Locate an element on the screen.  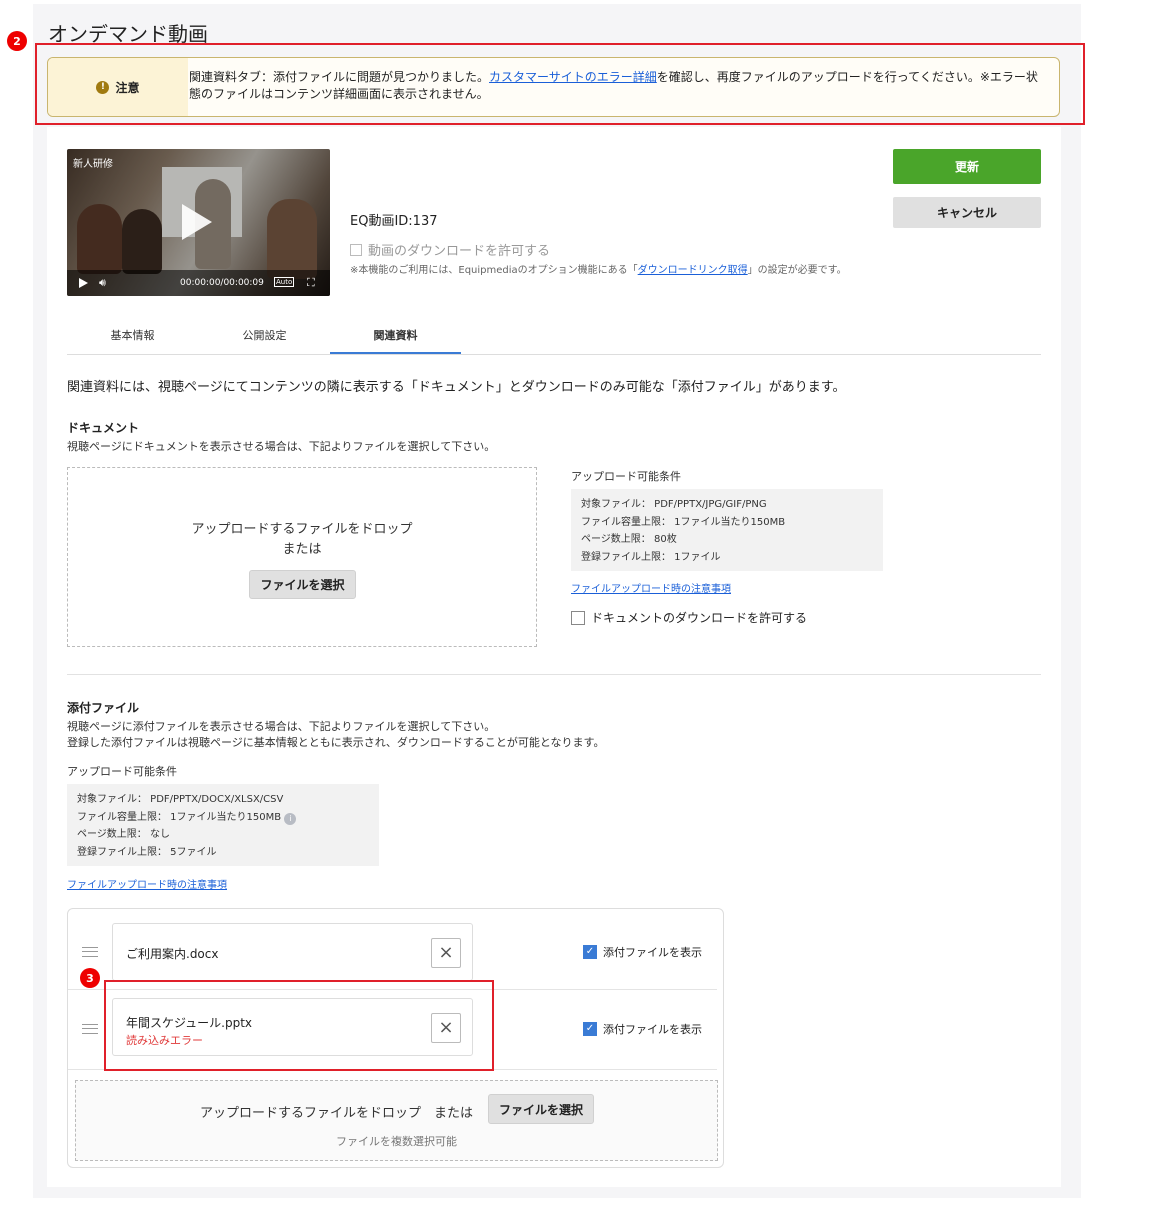
attachment-conditions-title: アップロード可能条件 is located at coordinates (122, 771).